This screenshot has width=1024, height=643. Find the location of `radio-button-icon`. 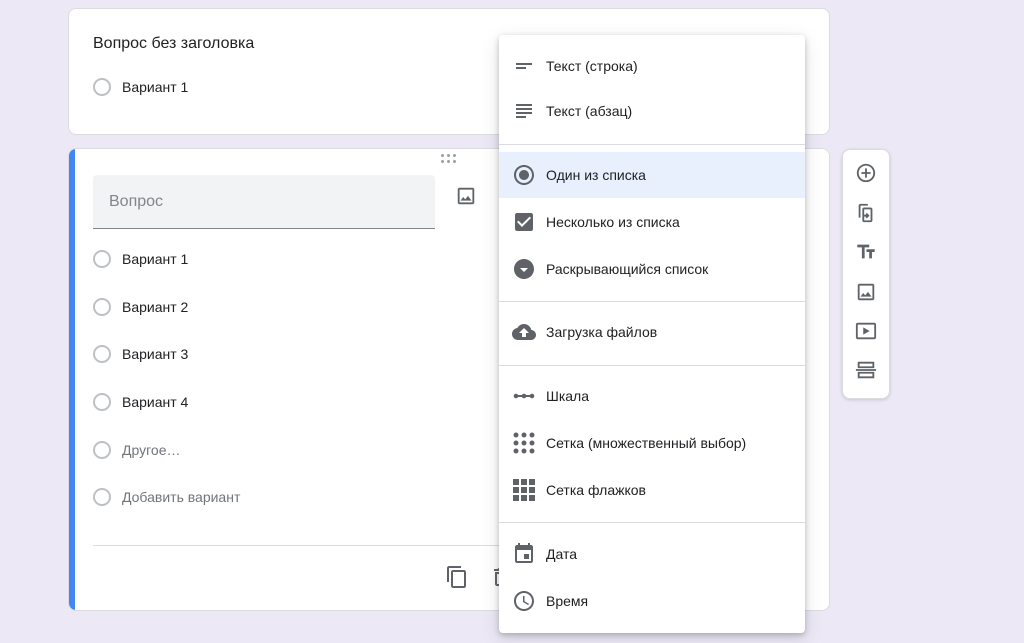

radio-button-icon is located at coordinates (524, 175).